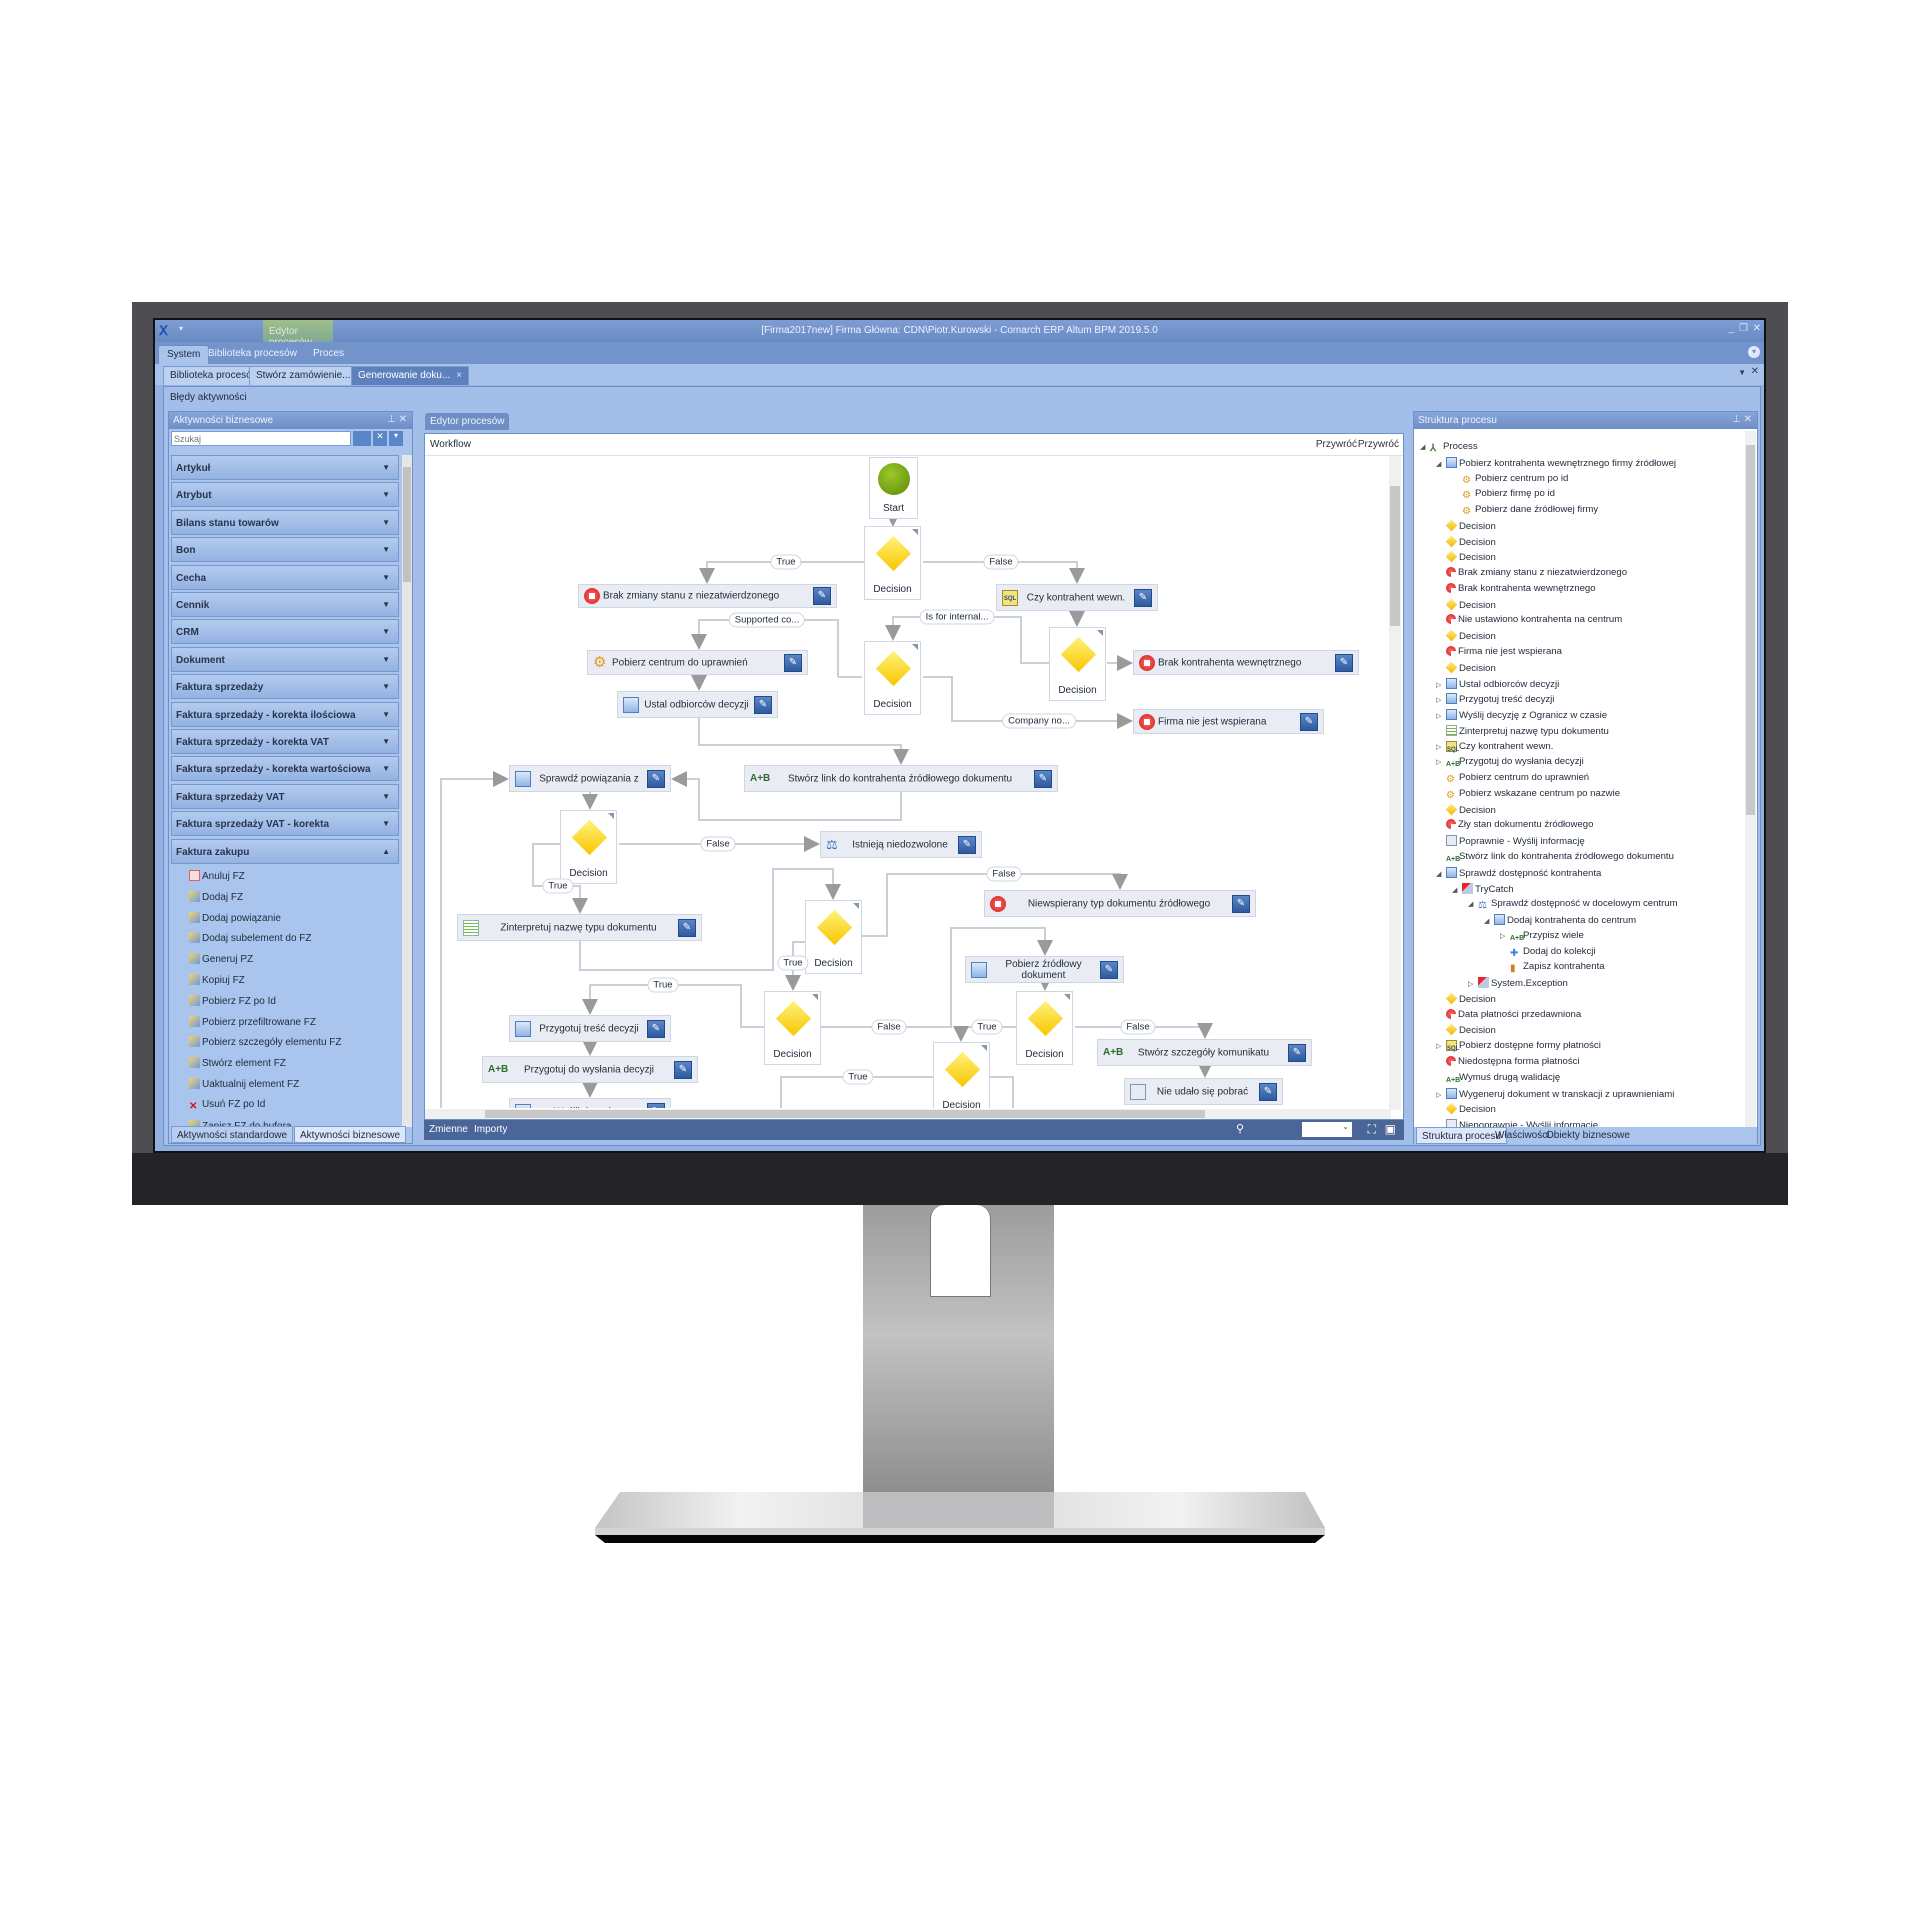  What do you see at coordinates (1372, 1129) in the screenshot?
I see `fit-to-screen-icon: ⛶` at bounding box center [1372, 1129].